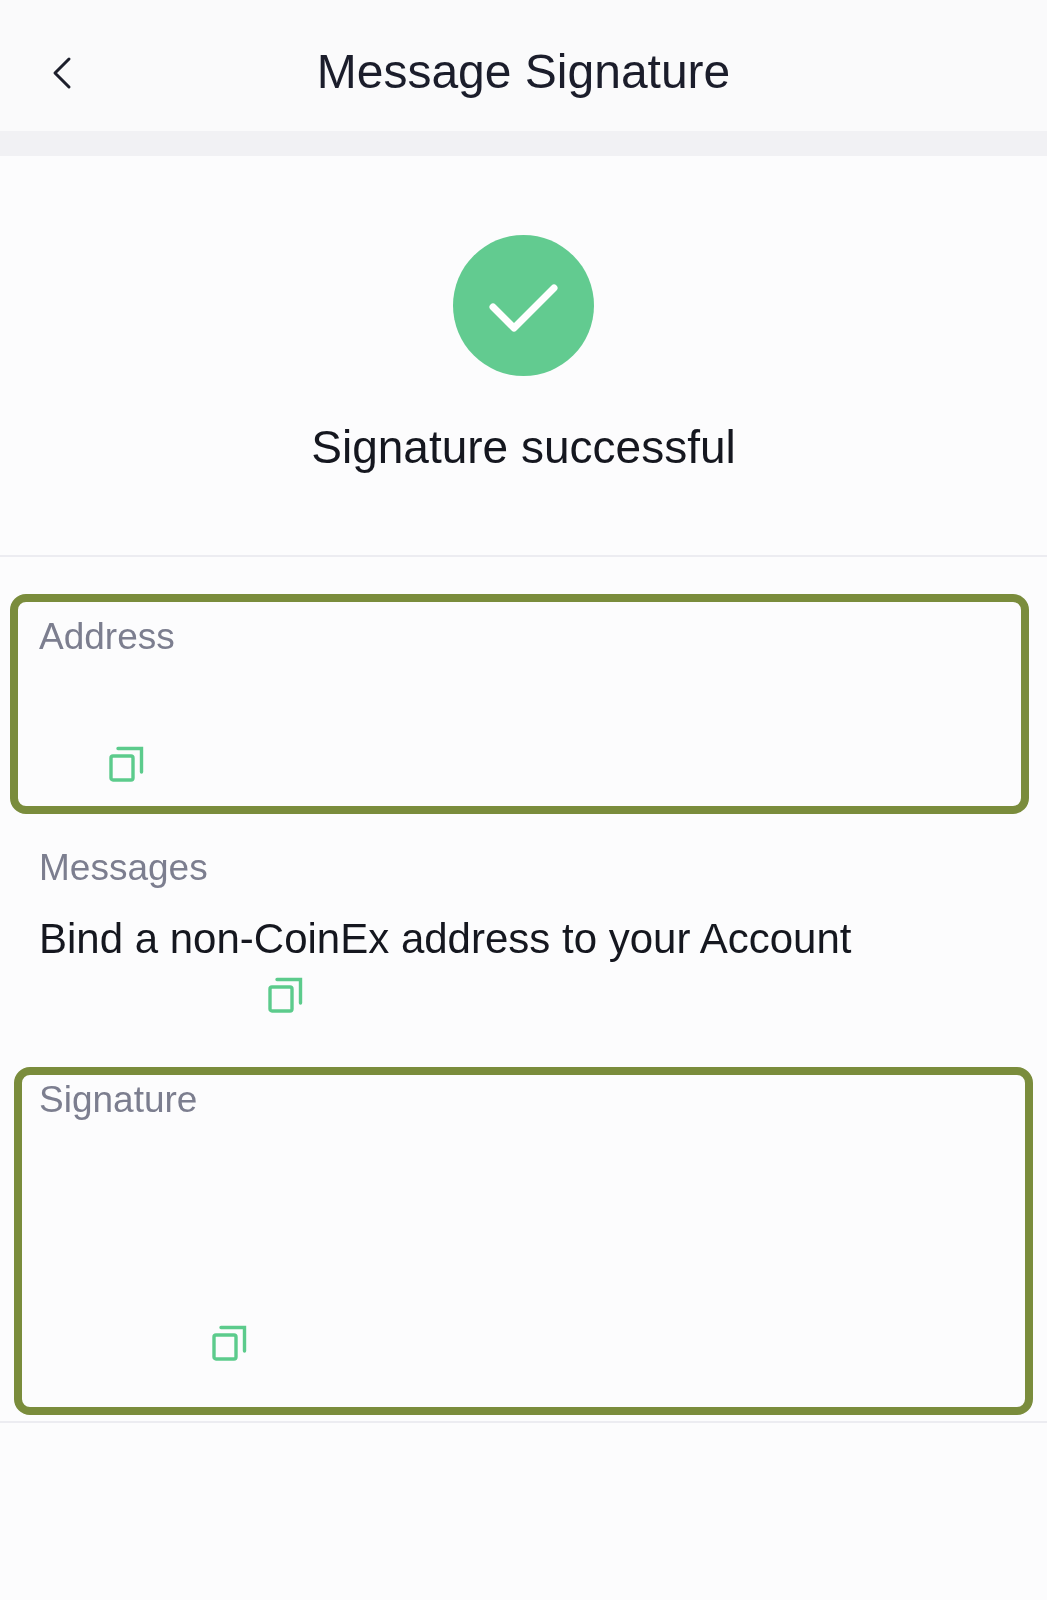 This screenshot has width=1047, height=1600. I want to click on status-message: Signature successful, so click(523, 447).